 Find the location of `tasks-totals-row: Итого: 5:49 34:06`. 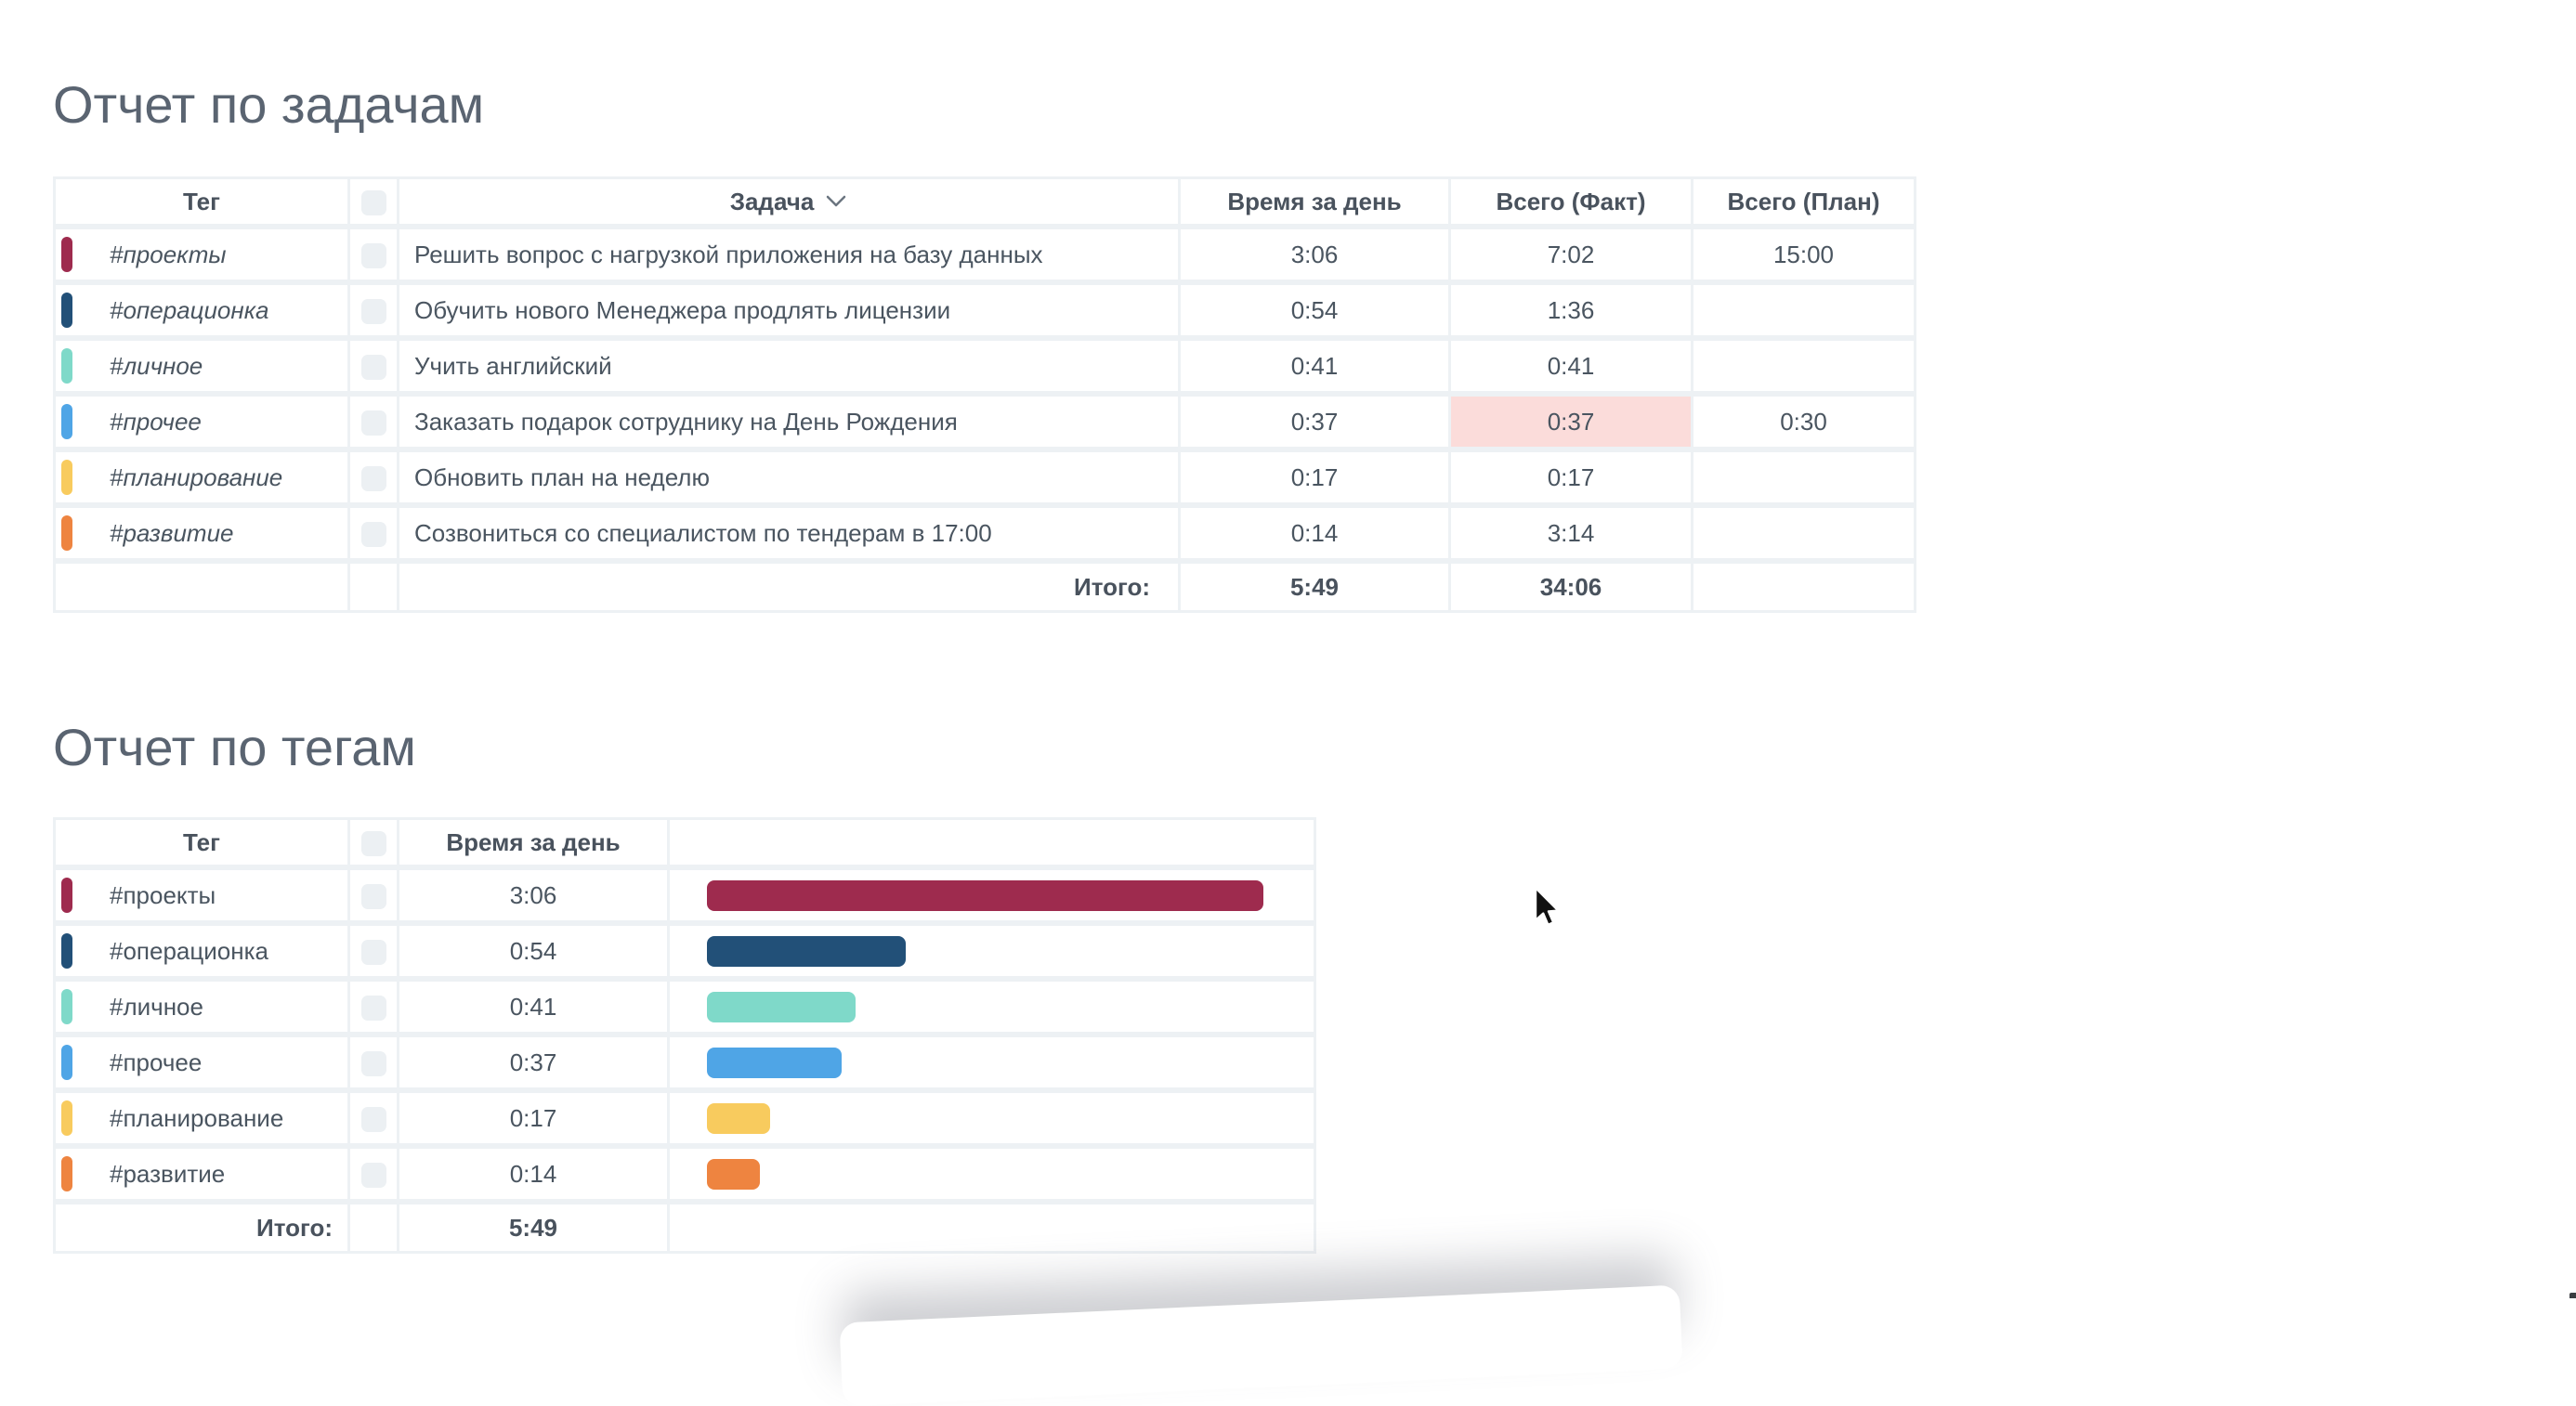

tasks-totals-row: Итого: 5:49 34:06 is located at coordinates (984, 588).